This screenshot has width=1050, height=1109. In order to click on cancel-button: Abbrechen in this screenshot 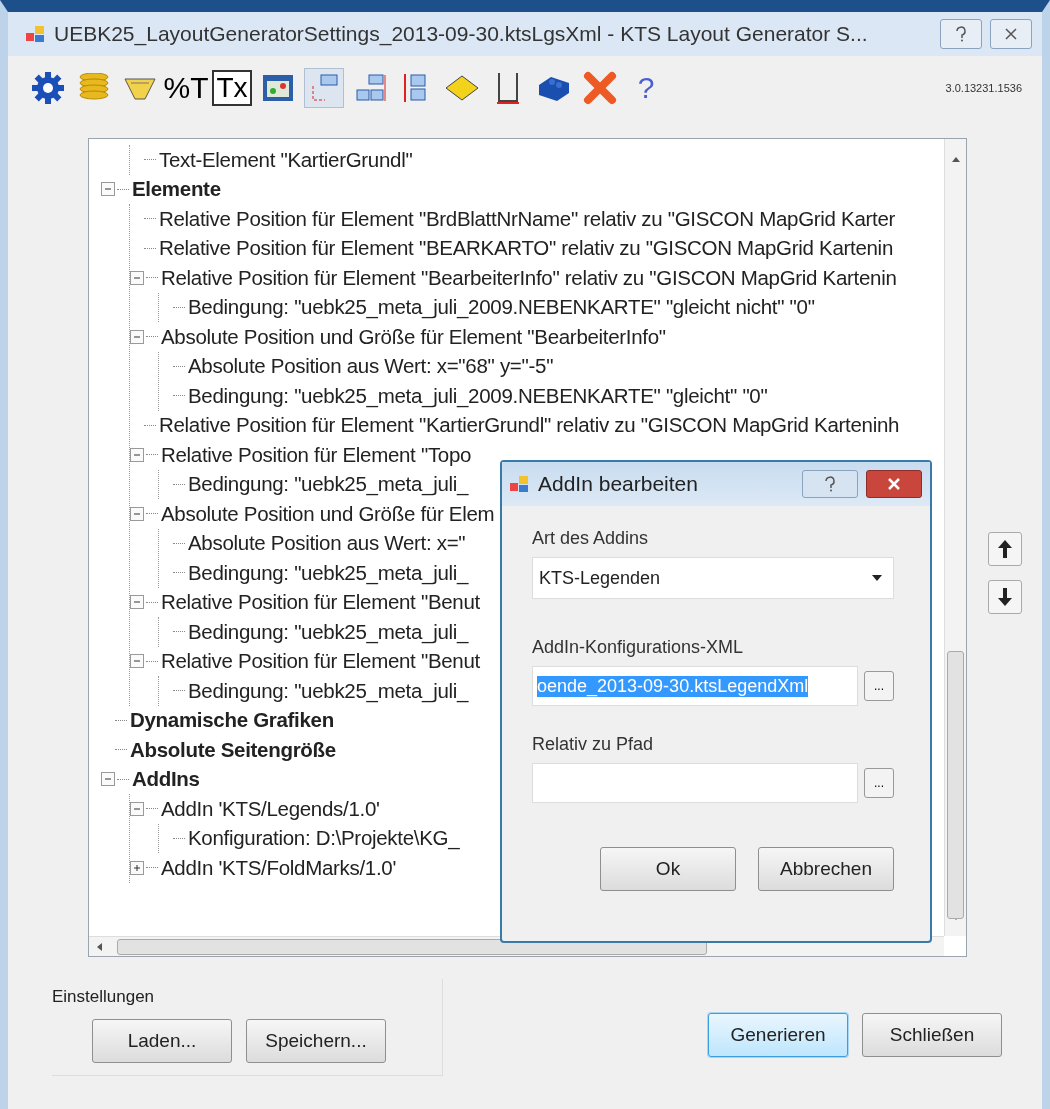, I will do `click(826, 869)`.